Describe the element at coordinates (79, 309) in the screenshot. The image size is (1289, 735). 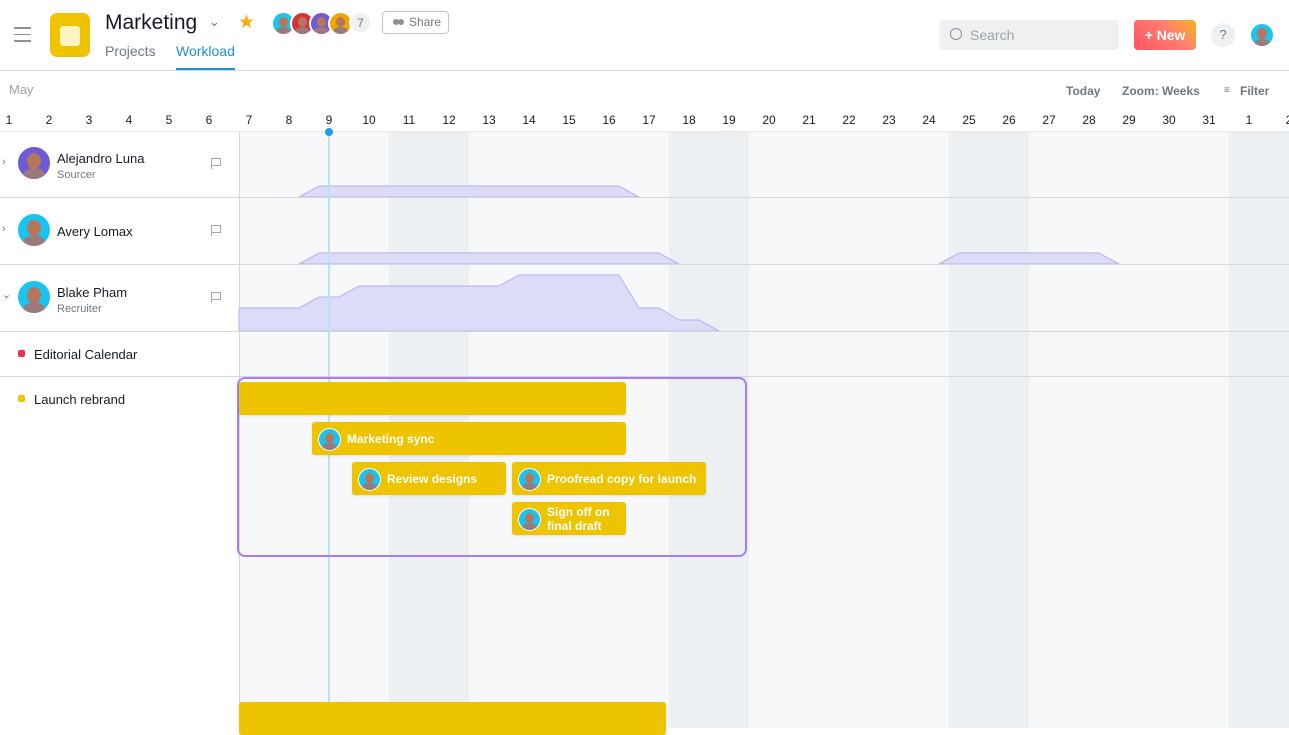
I see `person-role: Recruiter` at that location.